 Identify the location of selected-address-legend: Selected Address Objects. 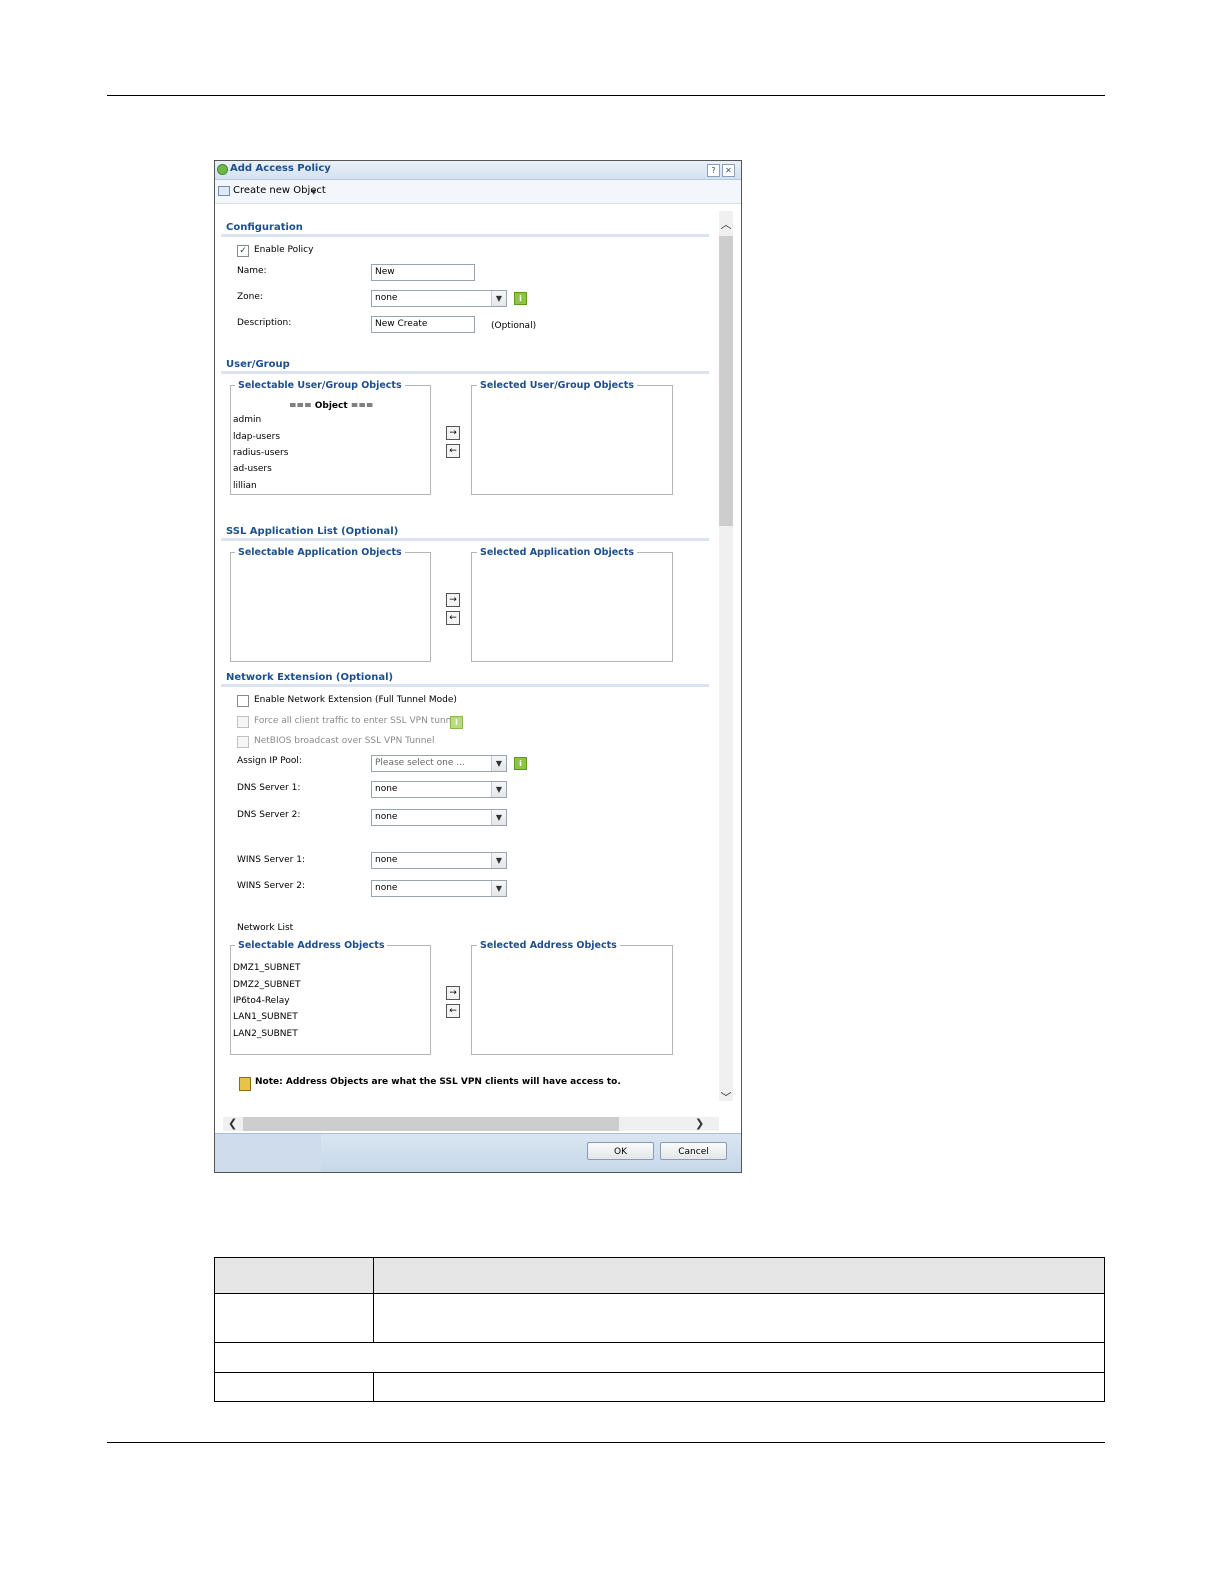
(548, 945).